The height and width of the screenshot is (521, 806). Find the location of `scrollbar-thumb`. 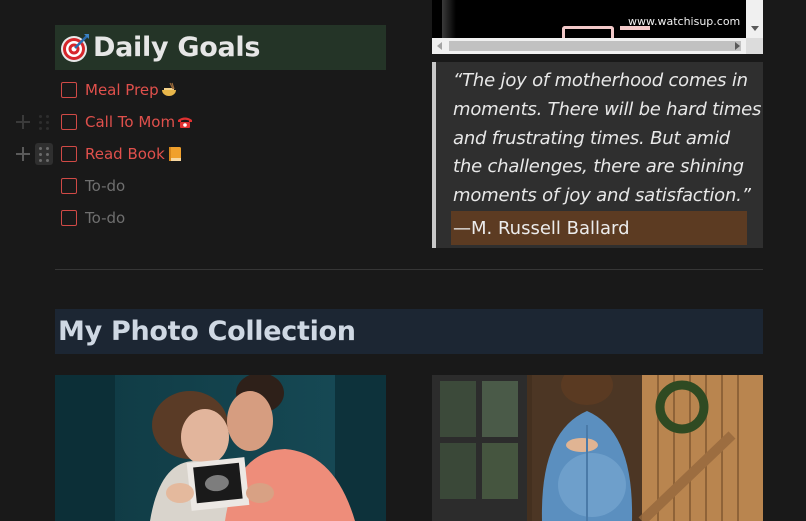

scrollbar-thumb is located at coordinates (595, 46).